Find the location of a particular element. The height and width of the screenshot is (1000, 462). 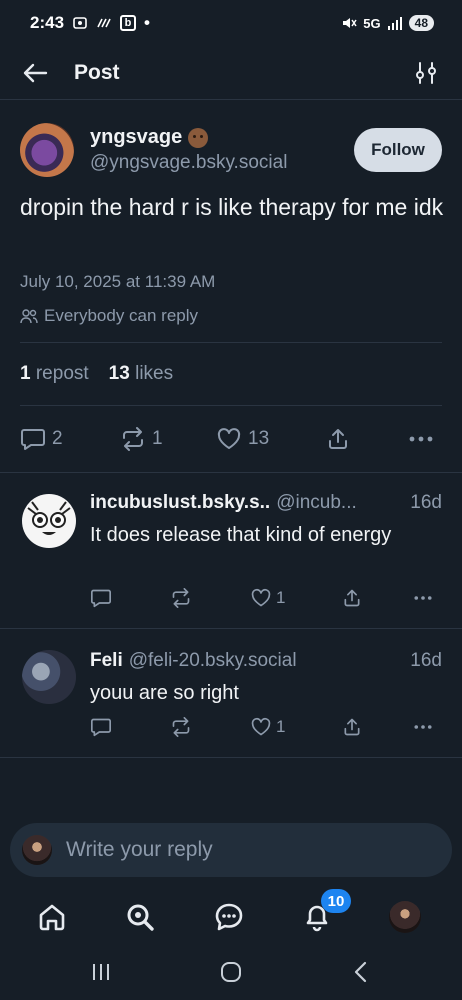

sliders-icon is located at coordinates (426, 72).